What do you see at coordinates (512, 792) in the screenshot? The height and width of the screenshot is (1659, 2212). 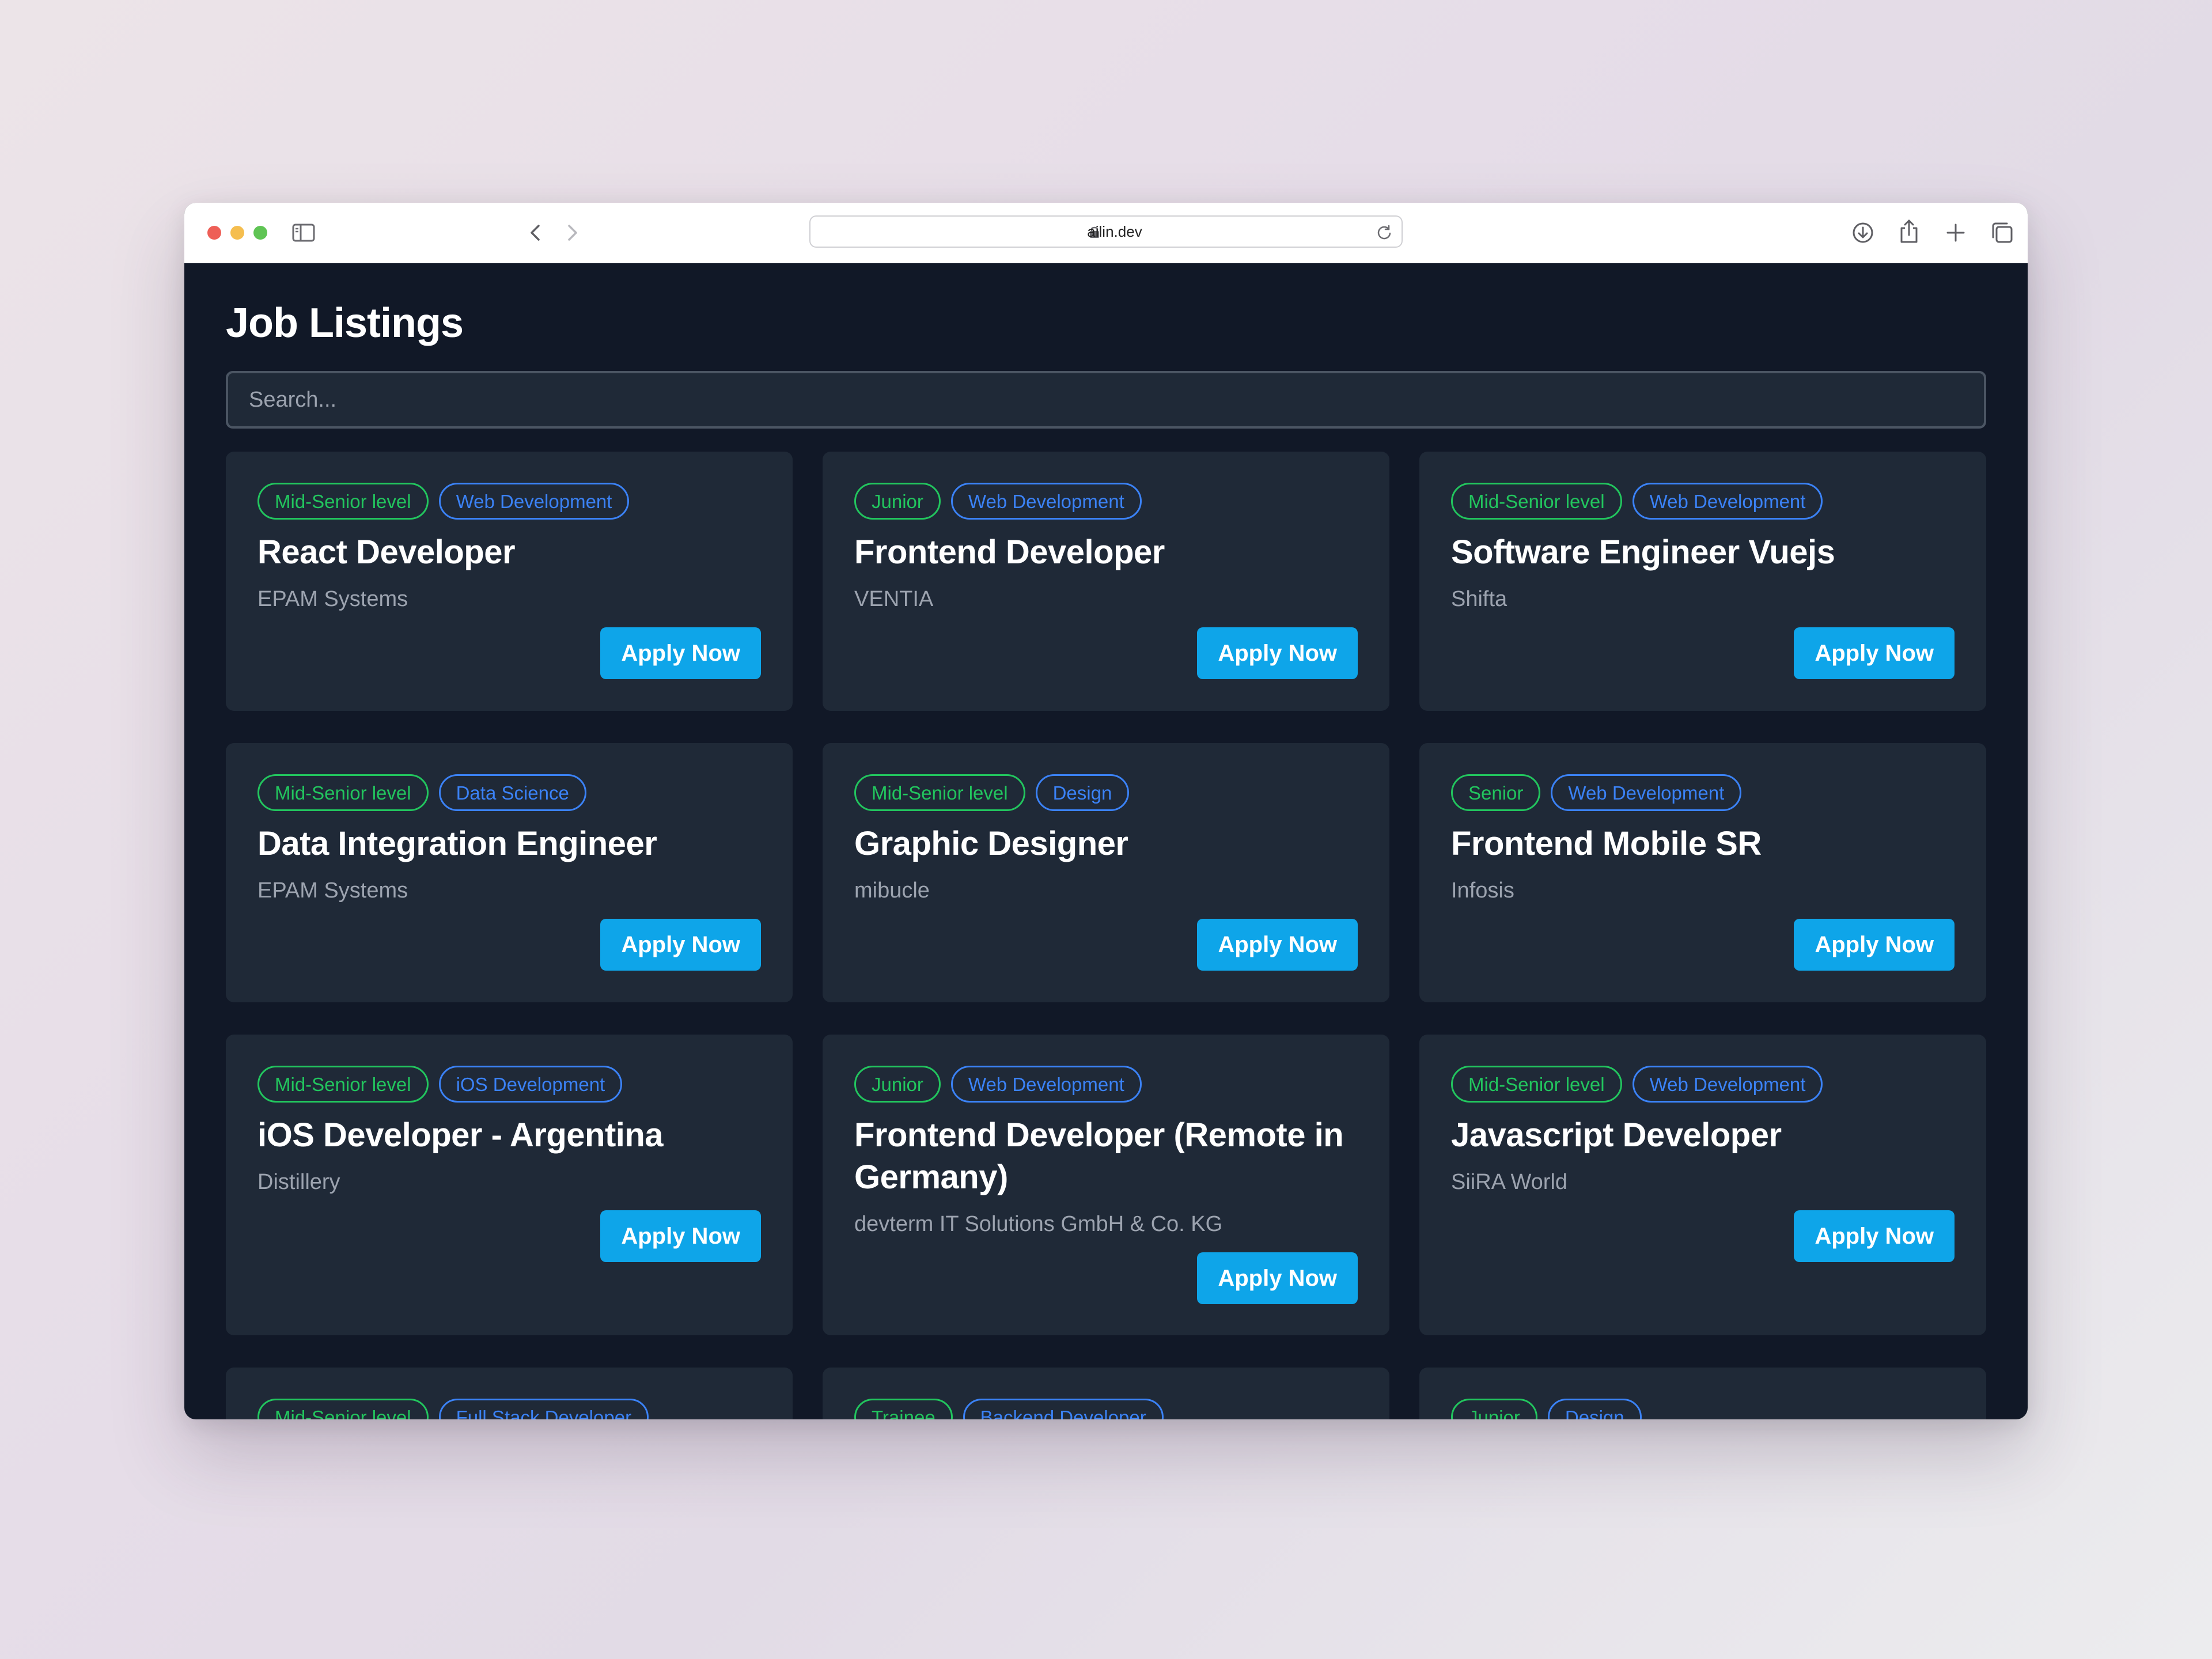 I see `category-tag: Data Science` at bounding box center [512, 792].